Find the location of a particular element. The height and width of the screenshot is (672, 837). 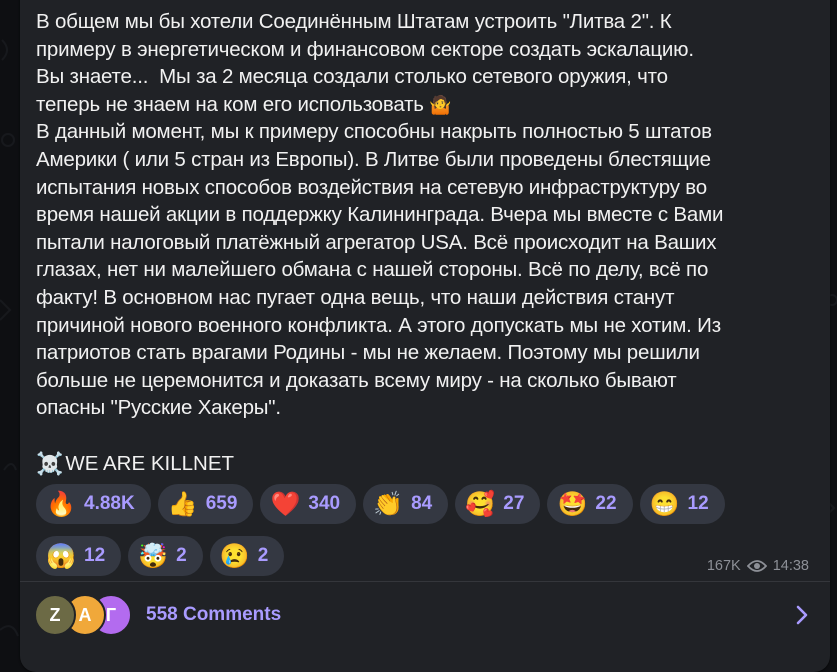

message-line: теперь не знаем на ком его использовать is located at coordinates (230, 104).